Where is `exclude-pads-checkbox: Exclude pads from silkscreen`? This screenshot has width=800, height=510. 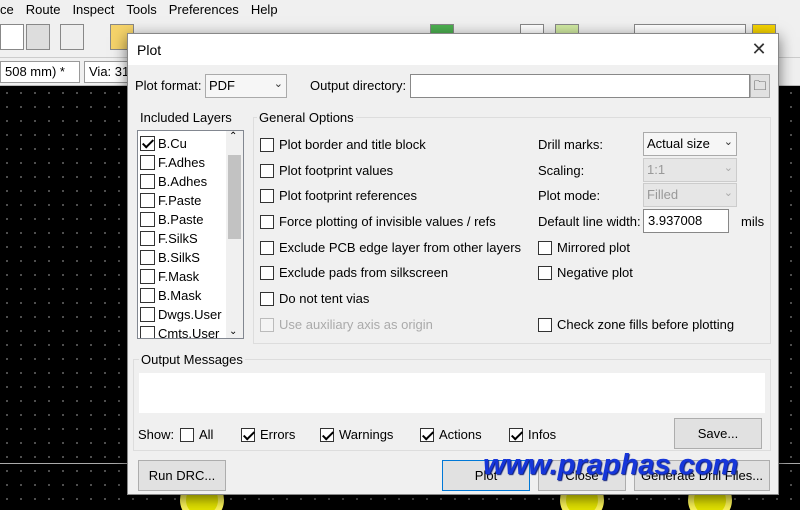
exclude-pads-checkbox: Exclude pads from silkscreen is located at coordinates (354, 272).